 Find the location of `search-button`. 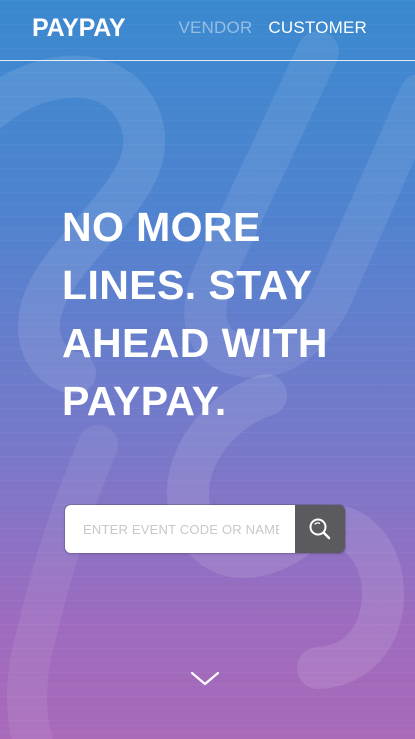

search-button is located at coordinates (320, 529).